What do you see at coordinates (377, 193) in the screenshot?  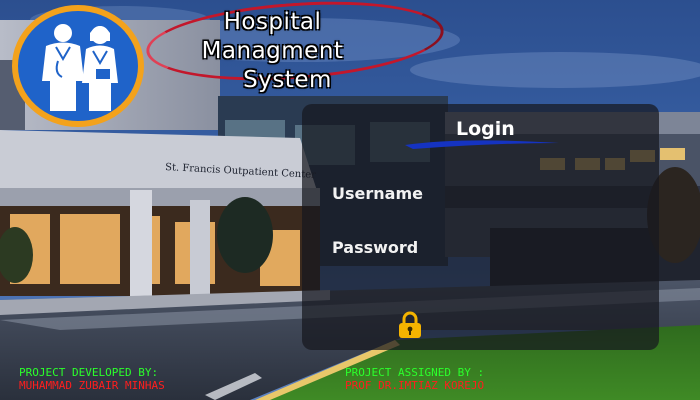 I see `username-label: Username` at bounding box center [377, 193].